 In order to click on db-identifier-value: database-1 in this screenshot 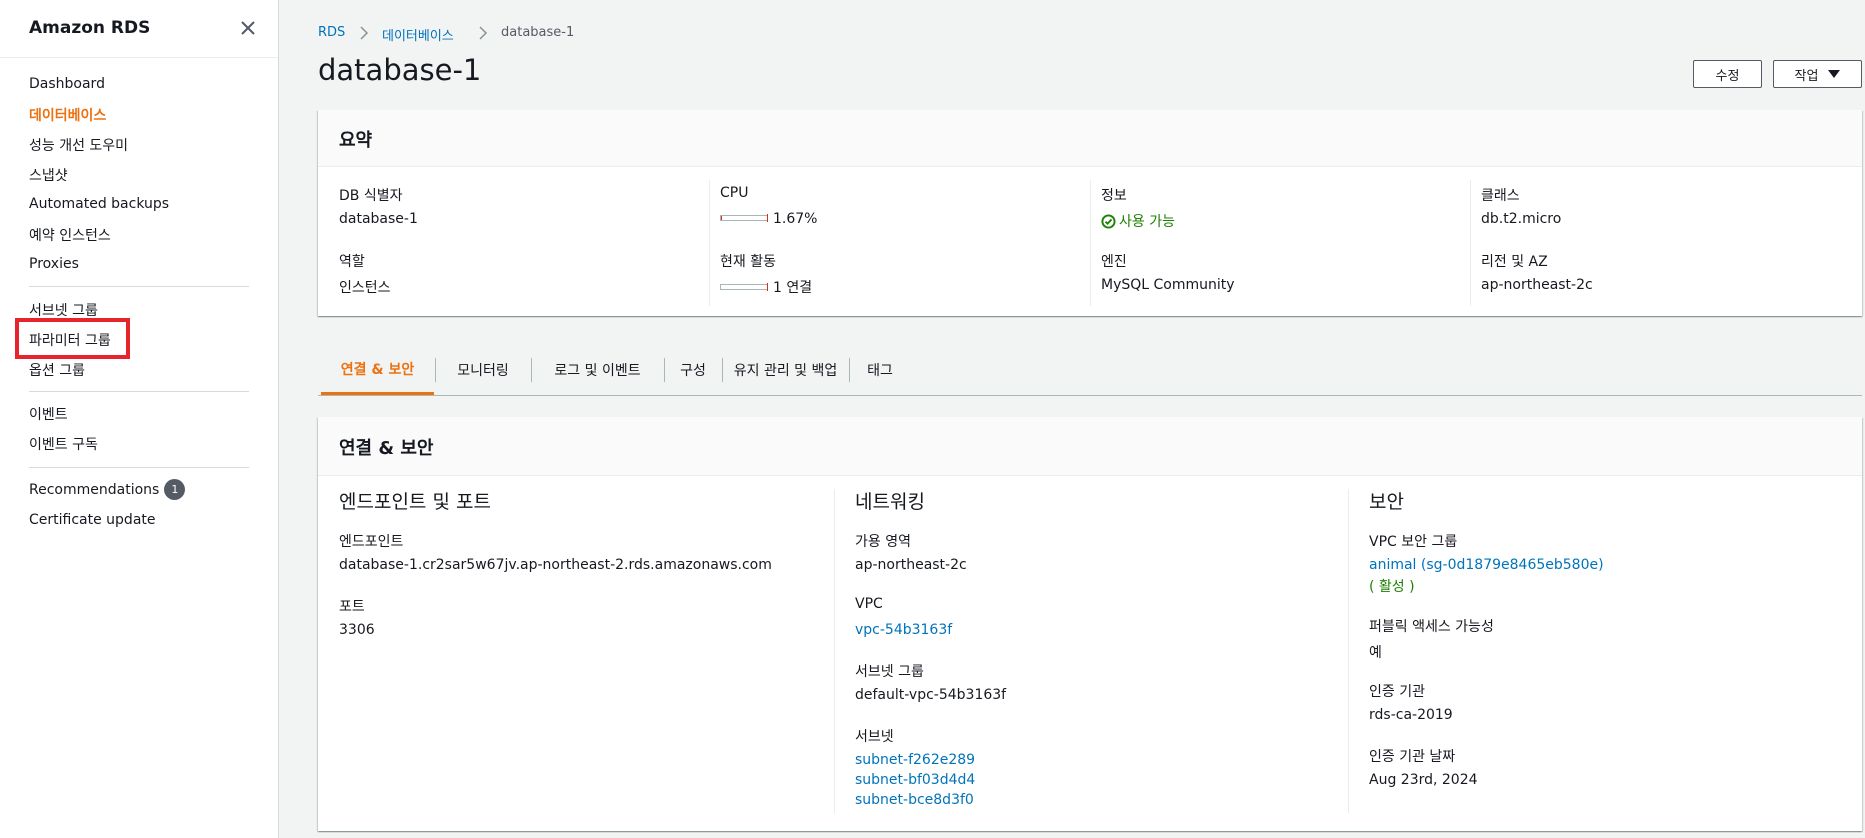, I will do `click(378, 219)`.